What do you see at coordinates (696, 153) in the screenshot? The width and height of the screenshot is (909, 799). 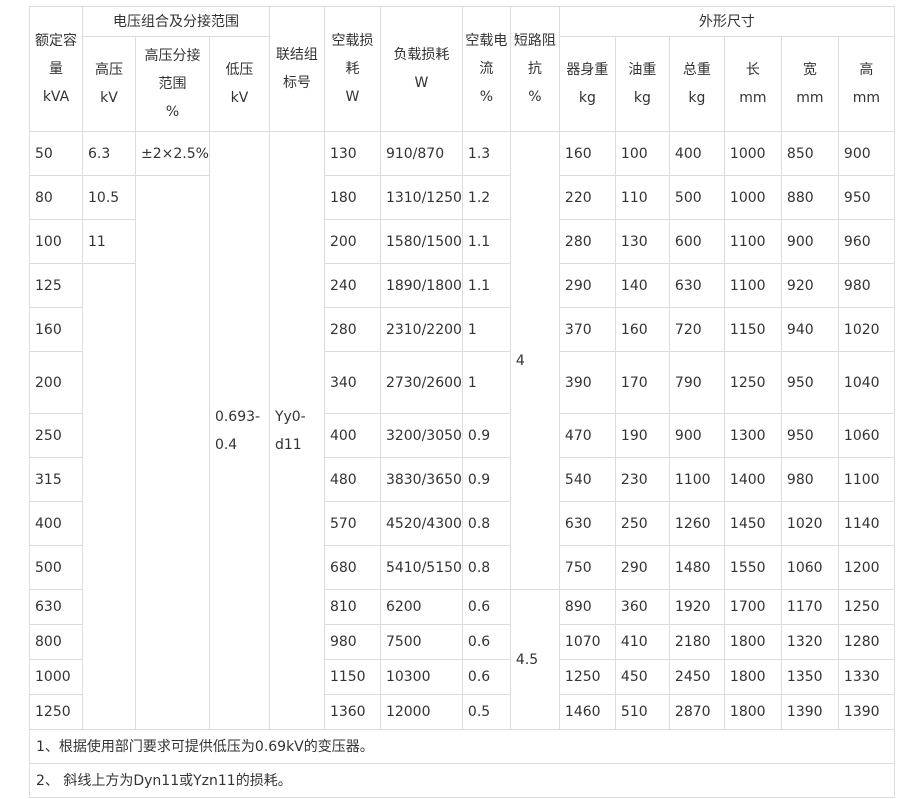 I see `cell-total-weight: 400` at bounding box center [696, 153].